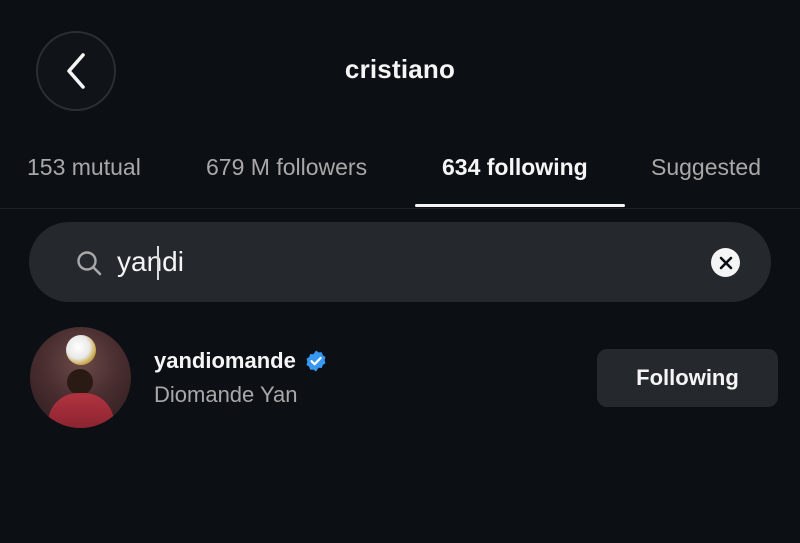  What do you see at coordinates (89, 263) in the screenshot?
I see `search-icon` at bounding box center [89, 263].